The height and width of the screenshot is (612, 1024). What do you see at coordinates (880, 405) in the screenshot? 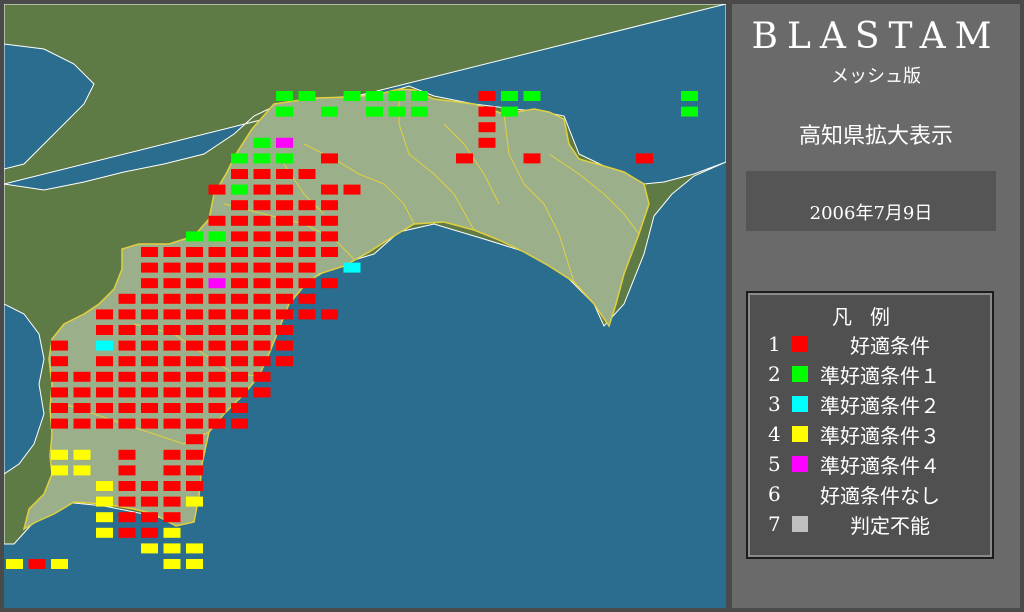
I see `legend-label: 準好適条件２` at bounding box center [880, 405].